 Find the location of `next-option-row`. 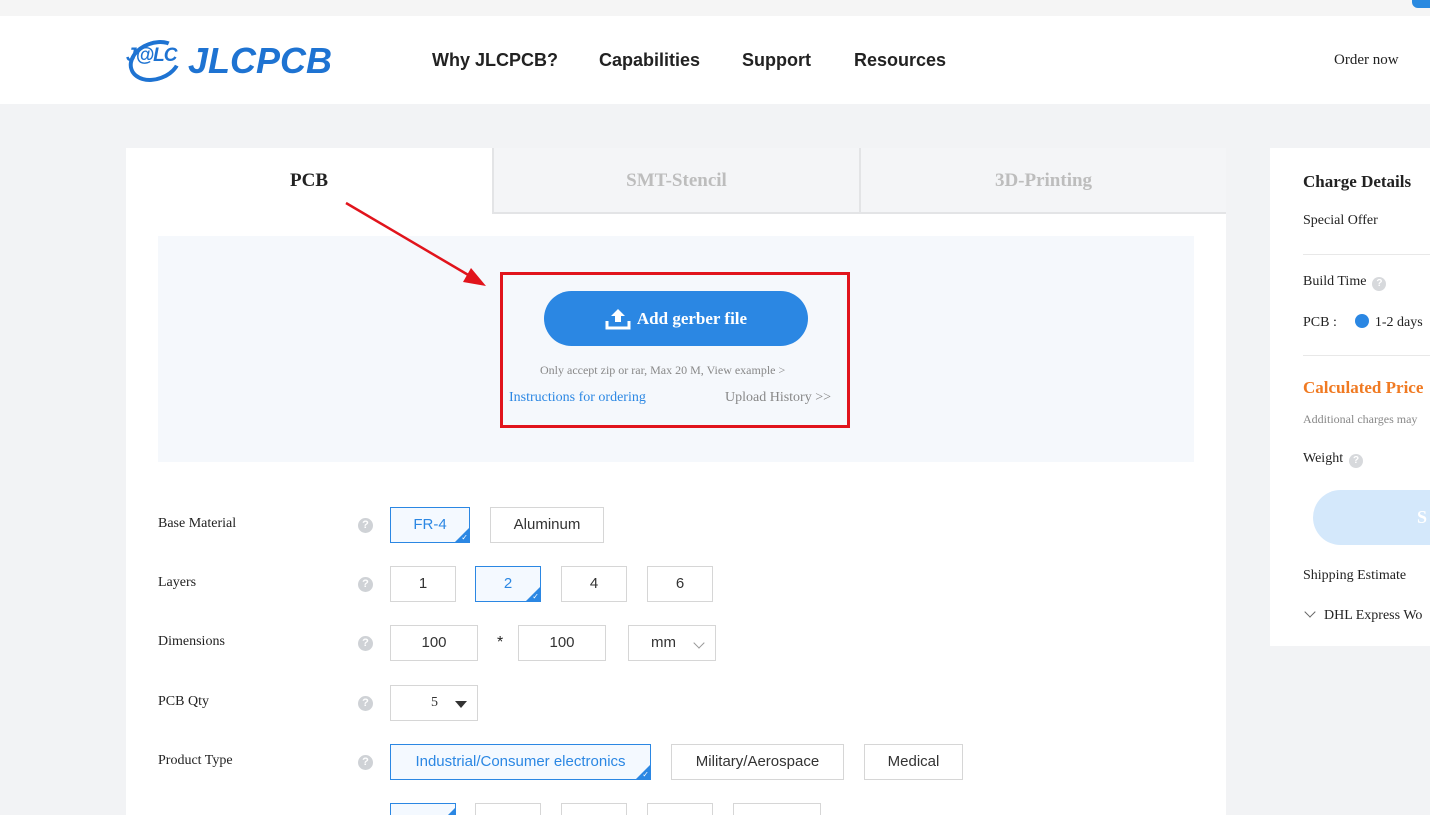

next-option-row is located at coordinates (678, 809).